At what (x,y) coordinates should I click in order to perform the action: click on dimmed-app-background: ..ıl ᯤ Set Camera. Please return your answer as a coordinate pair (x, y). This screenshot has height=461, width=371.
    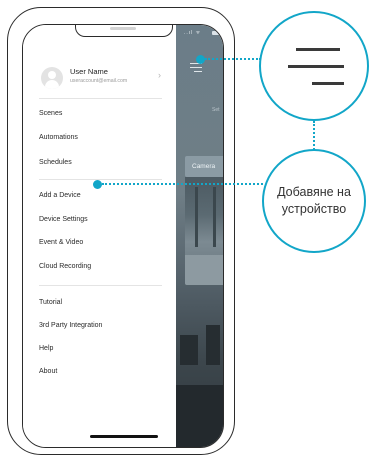
    Looking at the image, I should click on (199, 236).